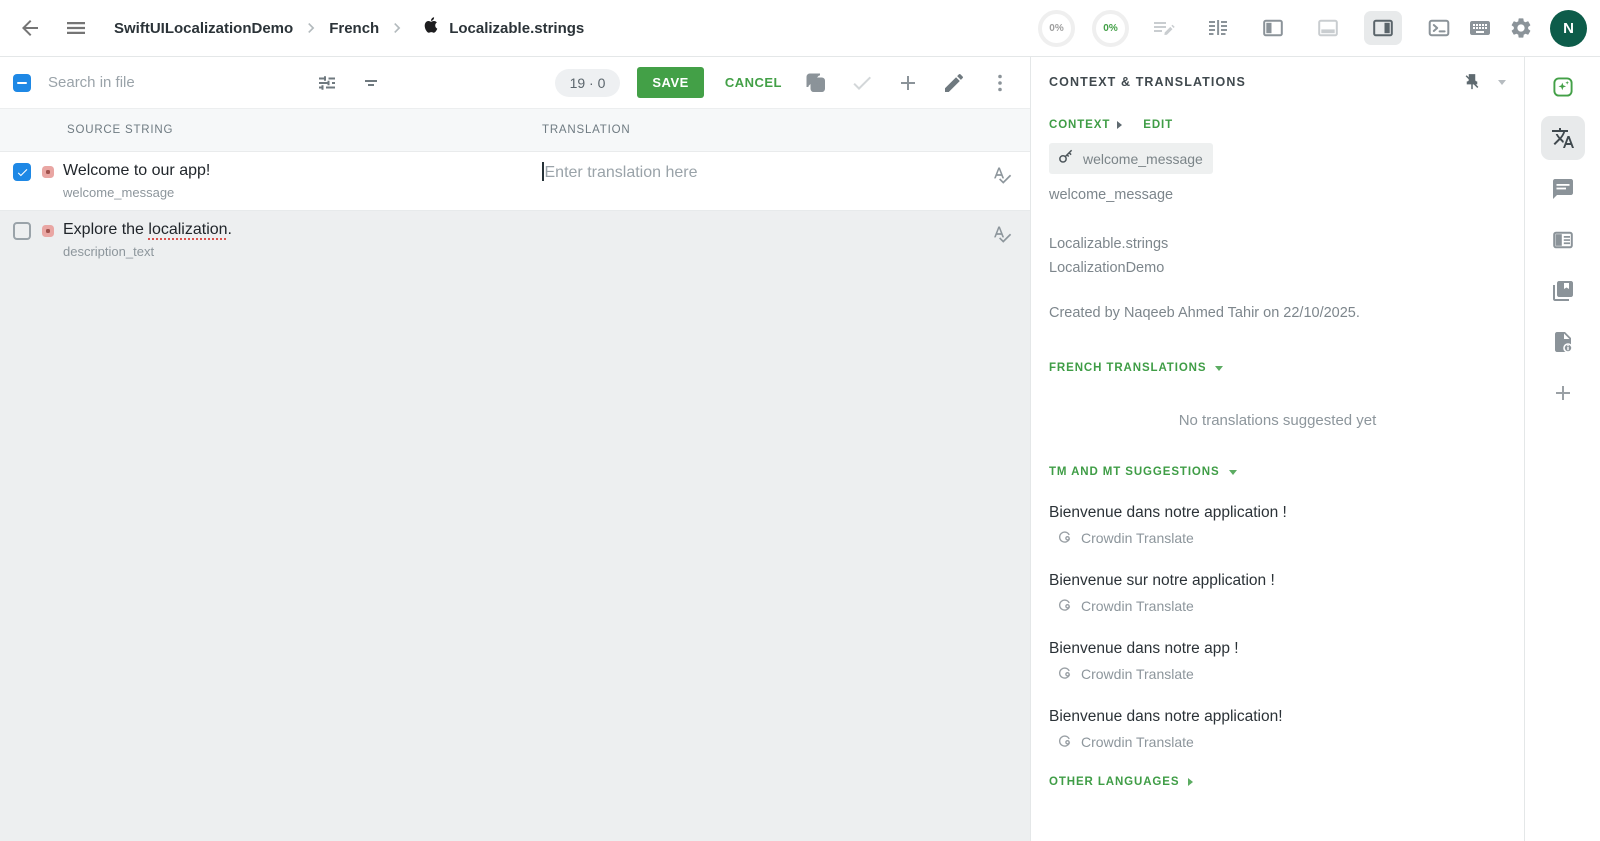 This screenshot has height=841, width=1600. What do you see at coordinates (155, 82) in the screenshot?
I see `search-input` at bounding box center [155, 82].